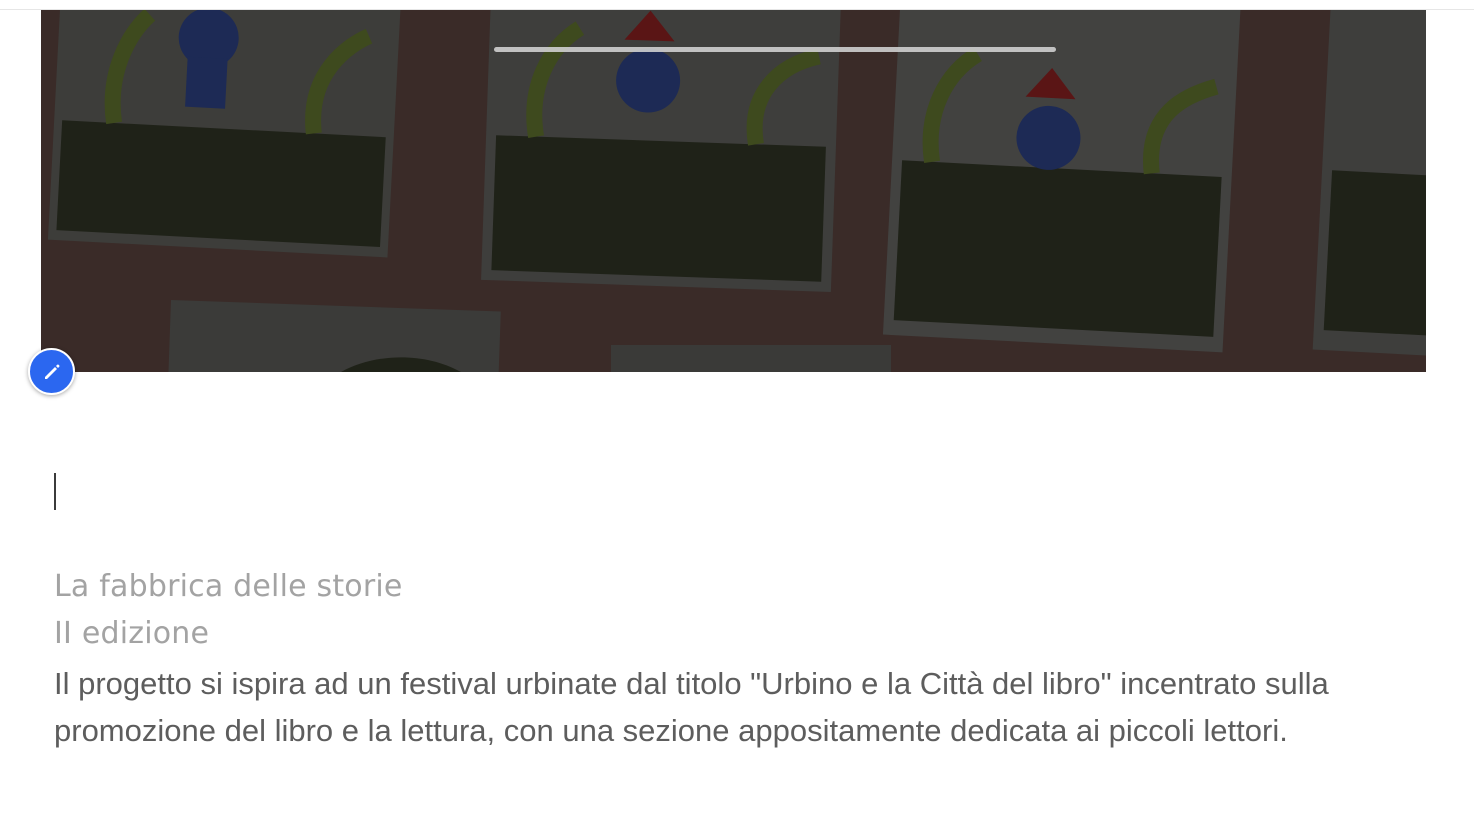  Describe the element at coordinates (132, 633) in the screenshot. I see `project-subtitle: II edizione` at that location.